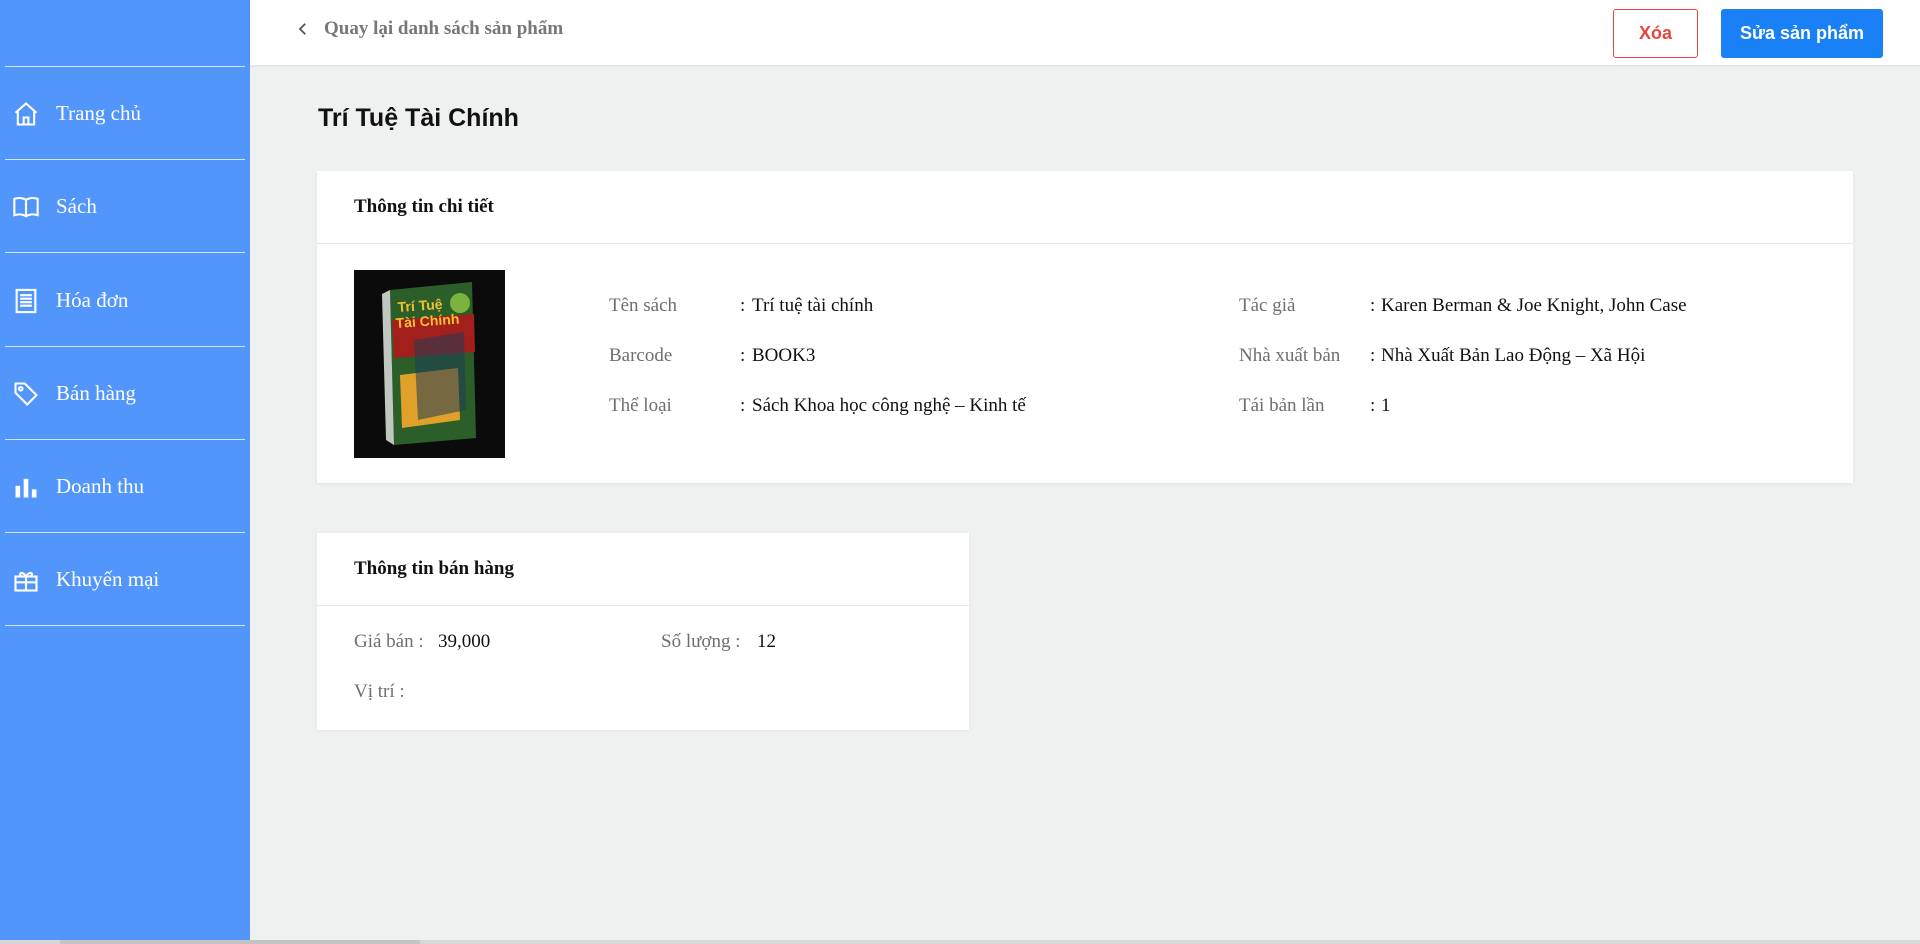  Describe the element at coordinates (76, 206) in the screenshot. I see `sidebar-item-label: Sách` at that location.